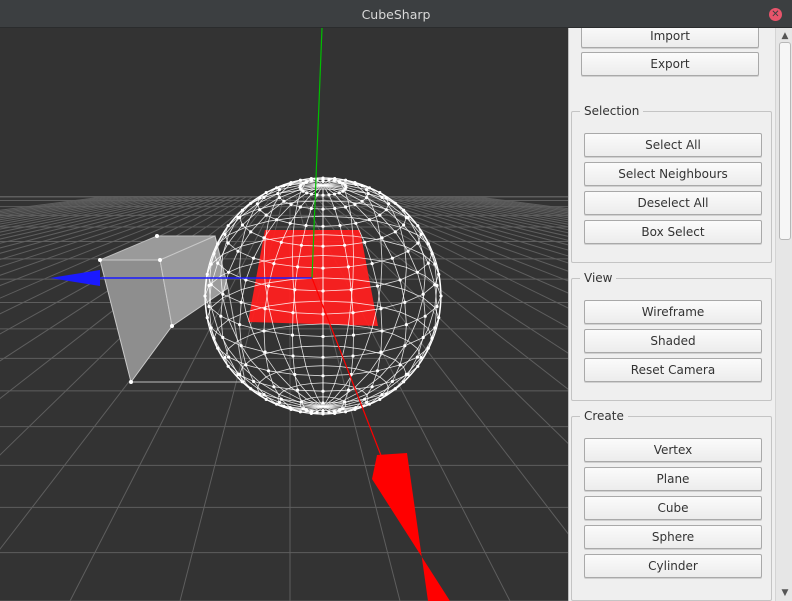  I want to click on create-vertex-button: Vertex, so click(673, 450).